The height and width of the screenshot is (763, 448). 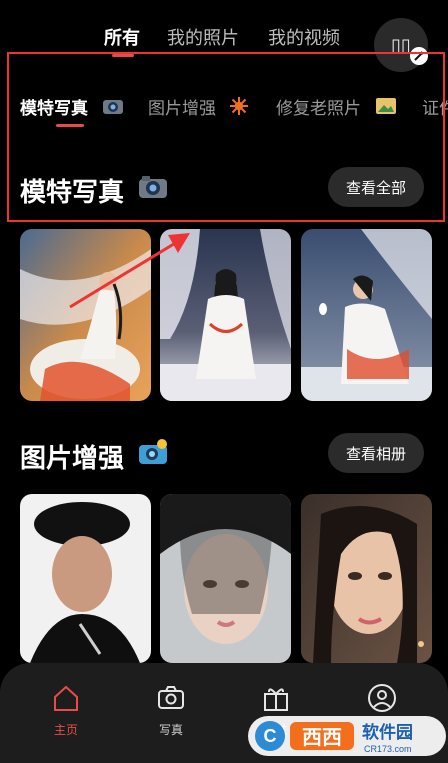 What do you see at coordinates (376, 453) in the screenshot?
I see `view-album-button: 查看相册` at bounding box center [376, 453].